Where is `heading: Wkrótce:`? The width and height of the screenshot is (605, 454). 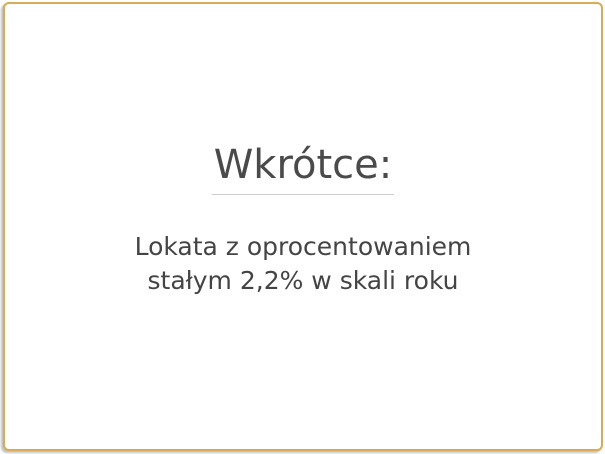
heading: Wkrótce: is located at coordinates (303, 168).